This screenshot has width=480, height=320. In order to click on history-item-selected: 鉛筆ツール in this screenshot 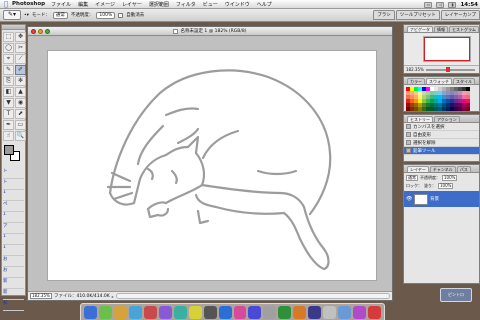, I will do `click(441, 151)`.